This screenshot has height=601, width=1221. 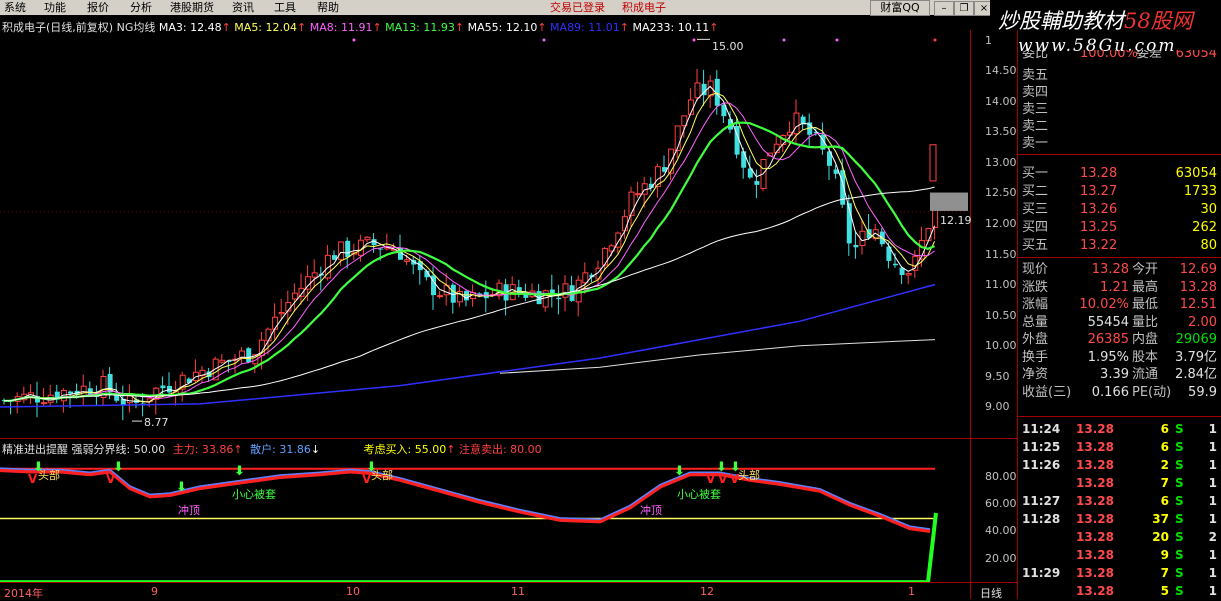 I want to click on trade-row: 11:29 13.28 7 S 1, so click(x=1119, y=573).